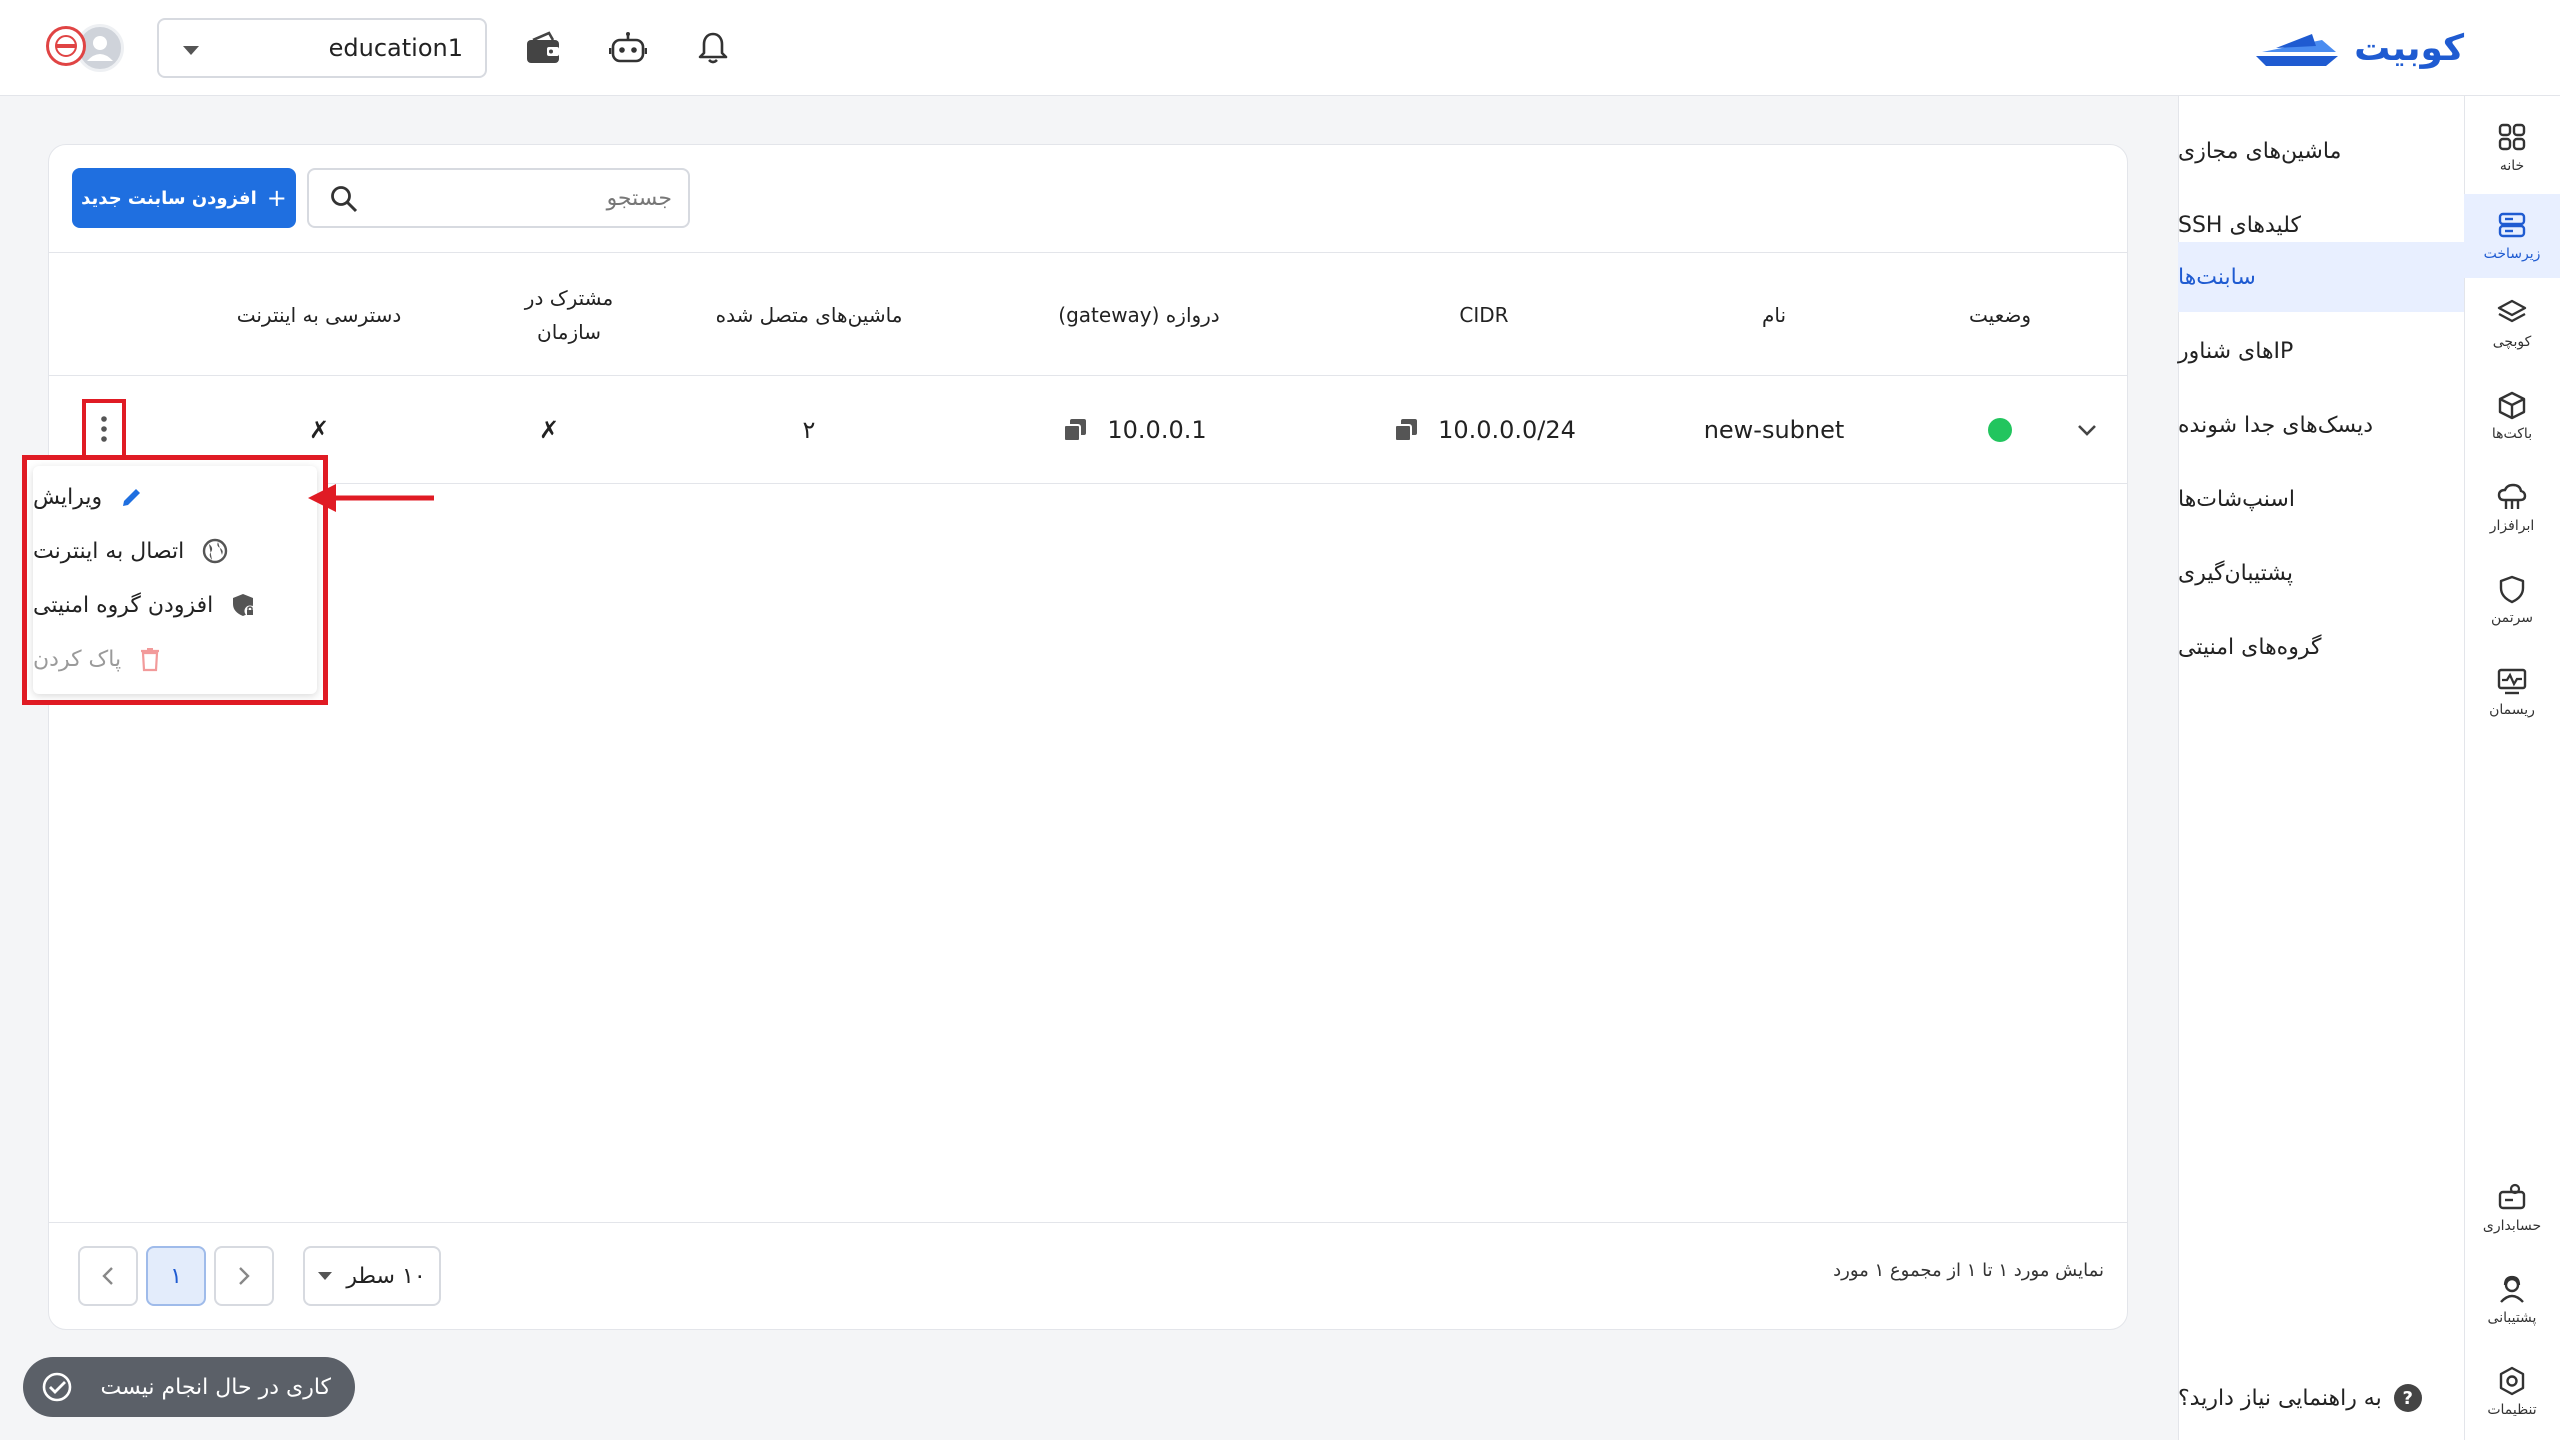 The image size is (2560, 1440). I want to click on table-row: new-subnet 10.0.0.0/24 10.0.0.1 ۲ ✗ ✗, so click(1088, 430).